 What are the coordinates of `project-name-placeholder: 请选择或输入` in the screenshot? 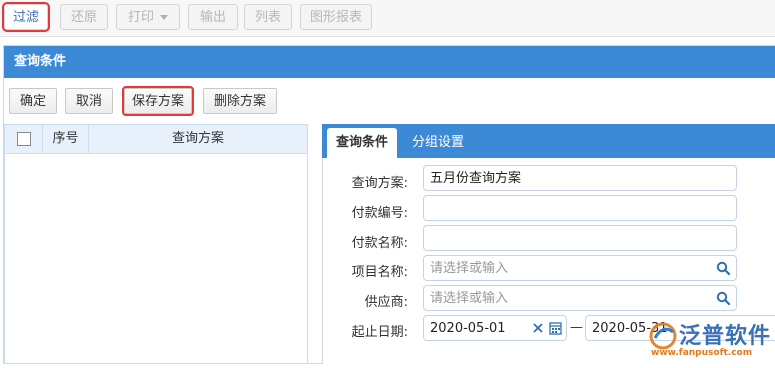 It's located at (469, 268).